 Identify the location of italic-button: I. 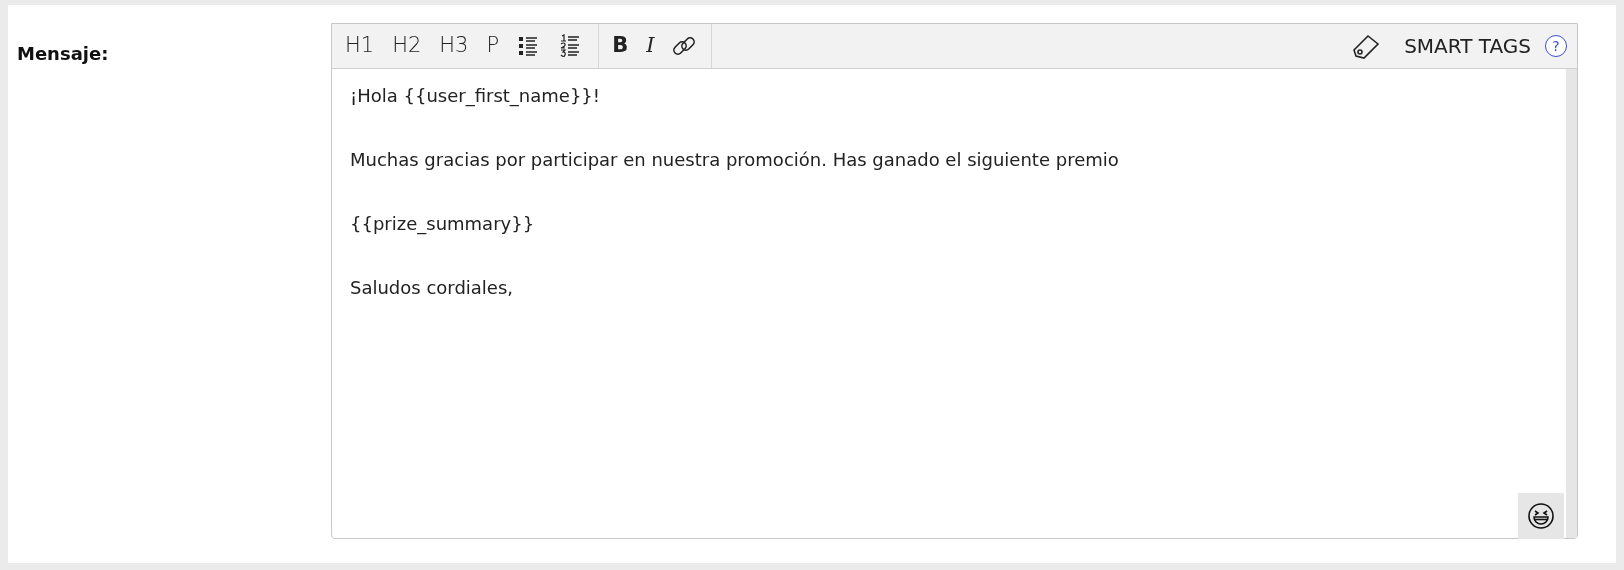
(650, 46).